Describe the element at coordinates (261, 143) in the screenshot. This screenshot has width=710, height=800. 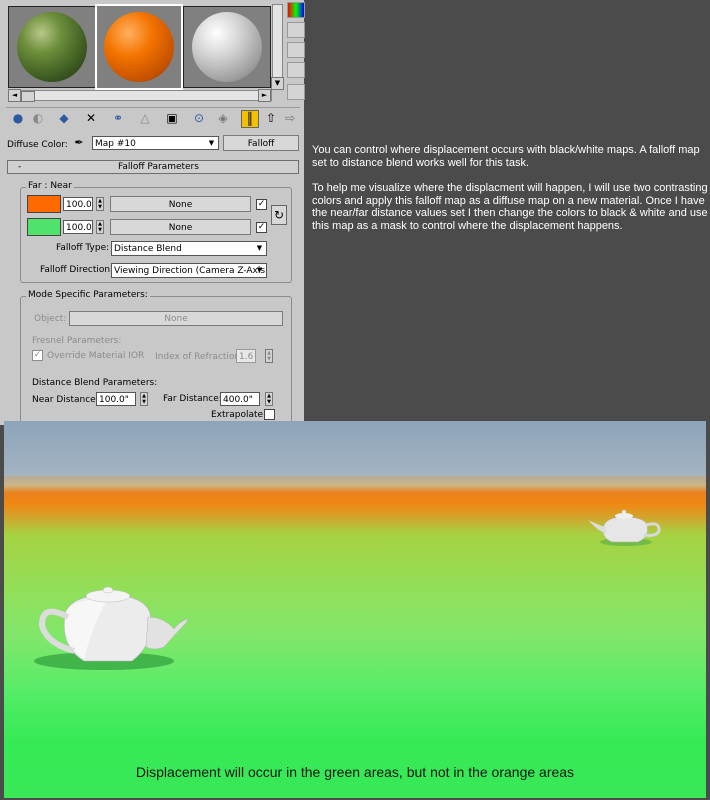
I see `map-type-button: Falloff` at that location.